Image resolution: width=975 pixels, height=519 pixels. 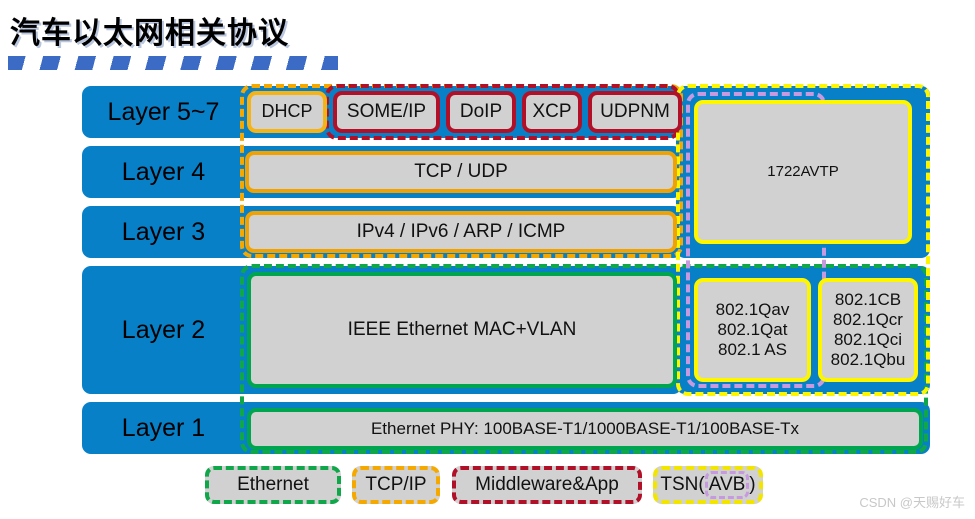 I want to click on protocol-chip-tsn-standards: 802.1CB 802.1Qcr 802.1Qci 802.1Qbu, so click(x=868, y=330).